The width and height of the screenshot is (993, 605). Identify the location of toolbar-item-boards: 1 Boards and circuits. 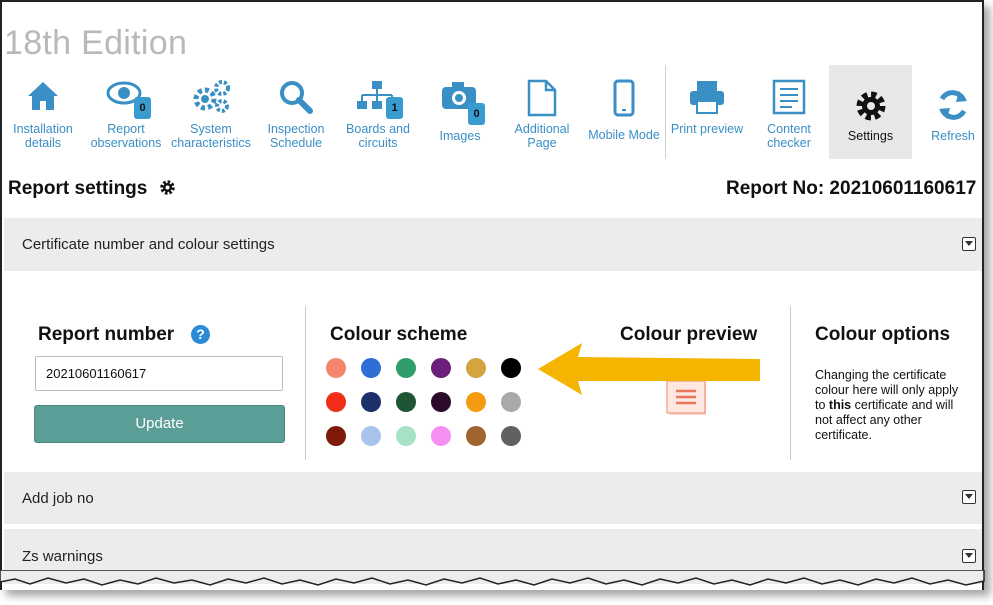
(378, 112).